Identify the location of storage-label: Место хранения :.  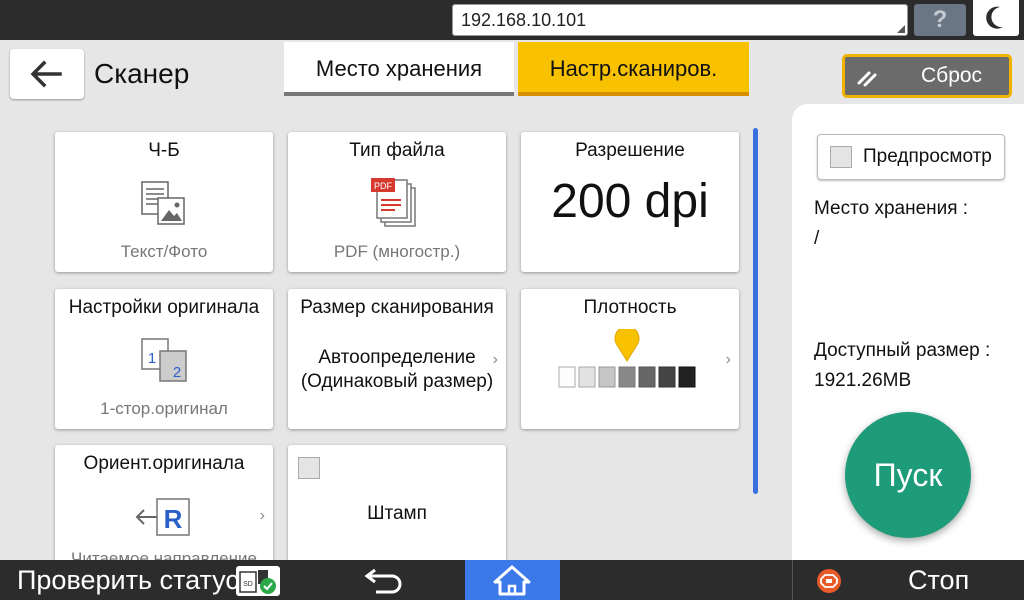
(891, 208).